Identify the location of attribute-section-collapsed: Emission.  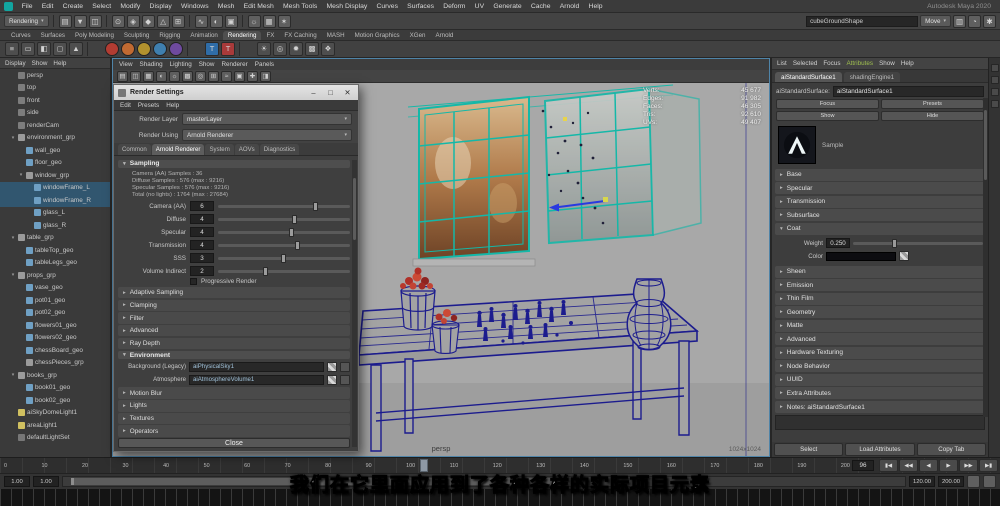
(880, 285).